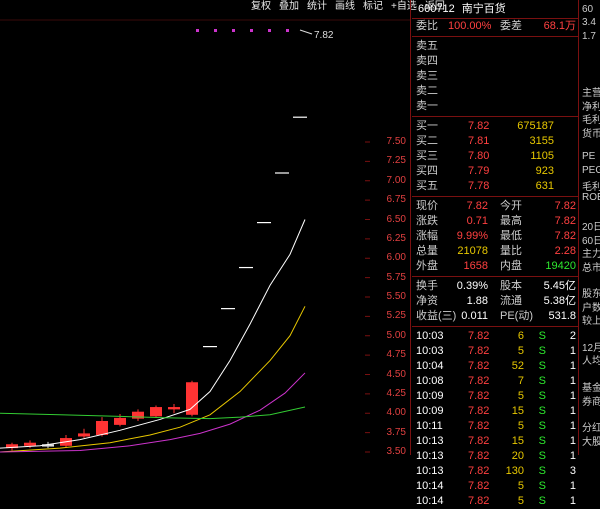 This screenshot has height=509, width=600. I want to click on tick-volume: 52, so click(517, 366).